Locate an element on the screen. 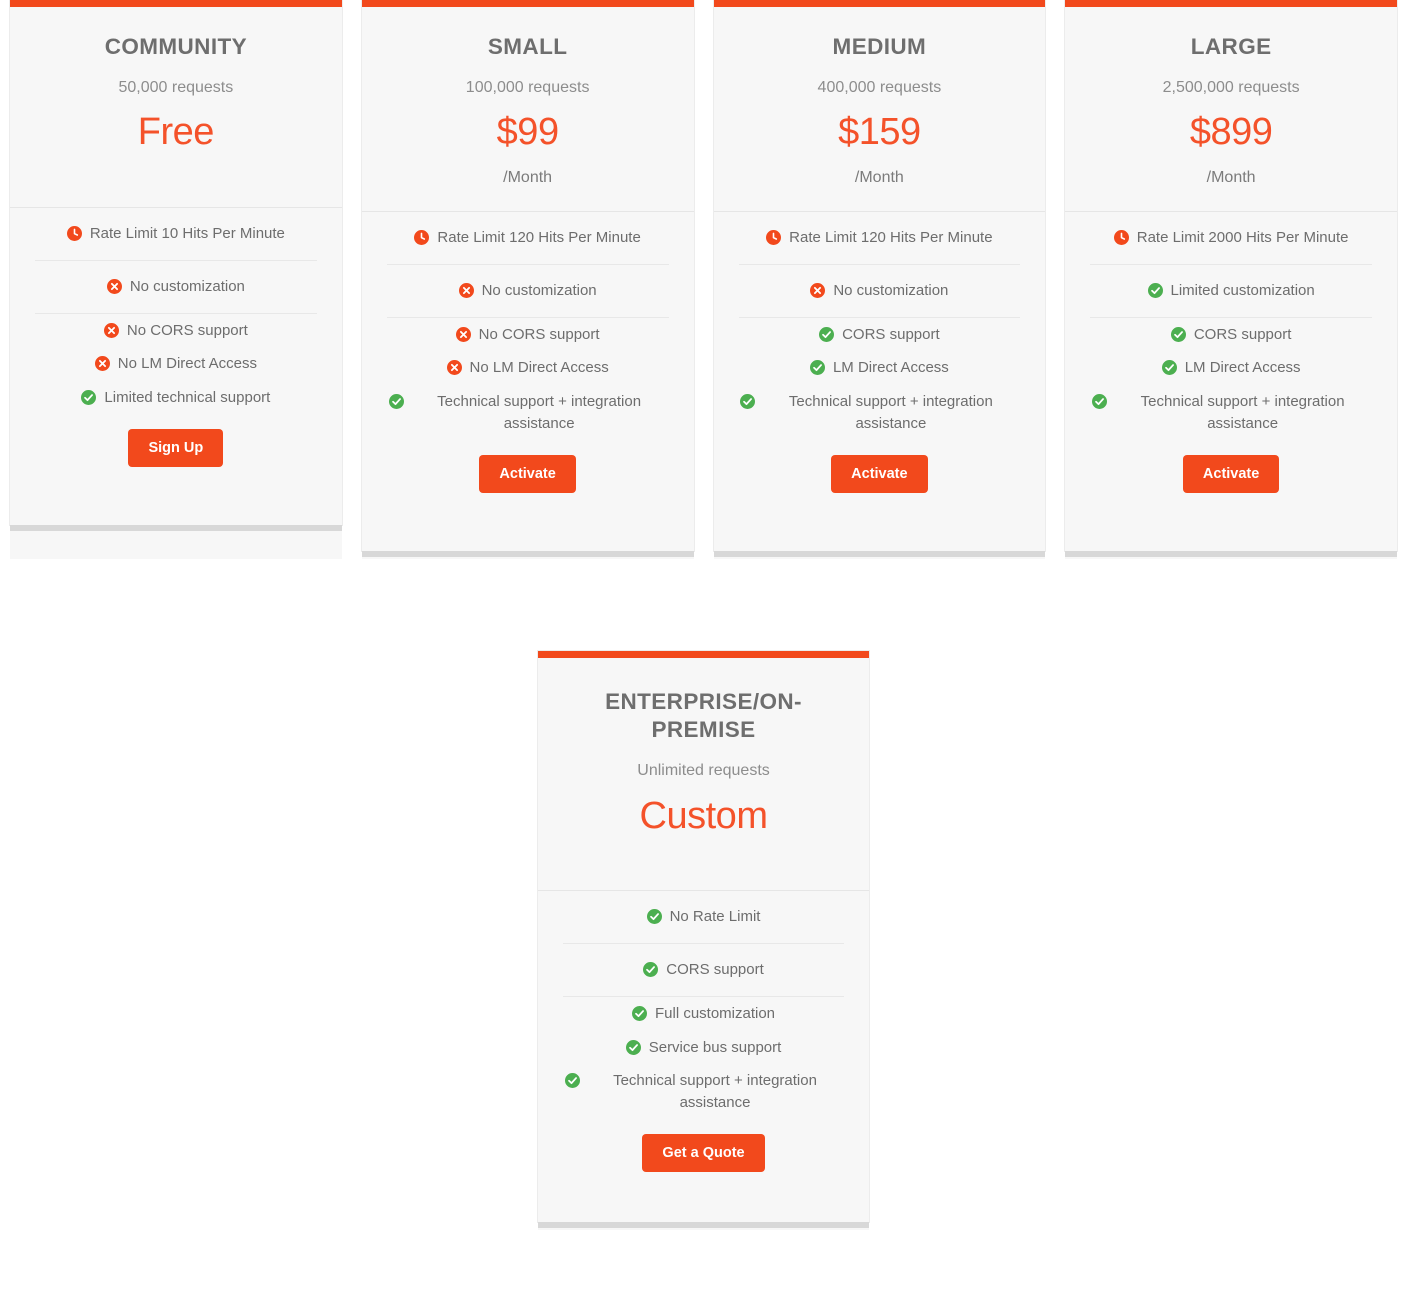 The width and height of the screenshot is (1407, 1314). feature-label: Rate Limit 120 Hits Per Minute is located at coordinates (539, 238).